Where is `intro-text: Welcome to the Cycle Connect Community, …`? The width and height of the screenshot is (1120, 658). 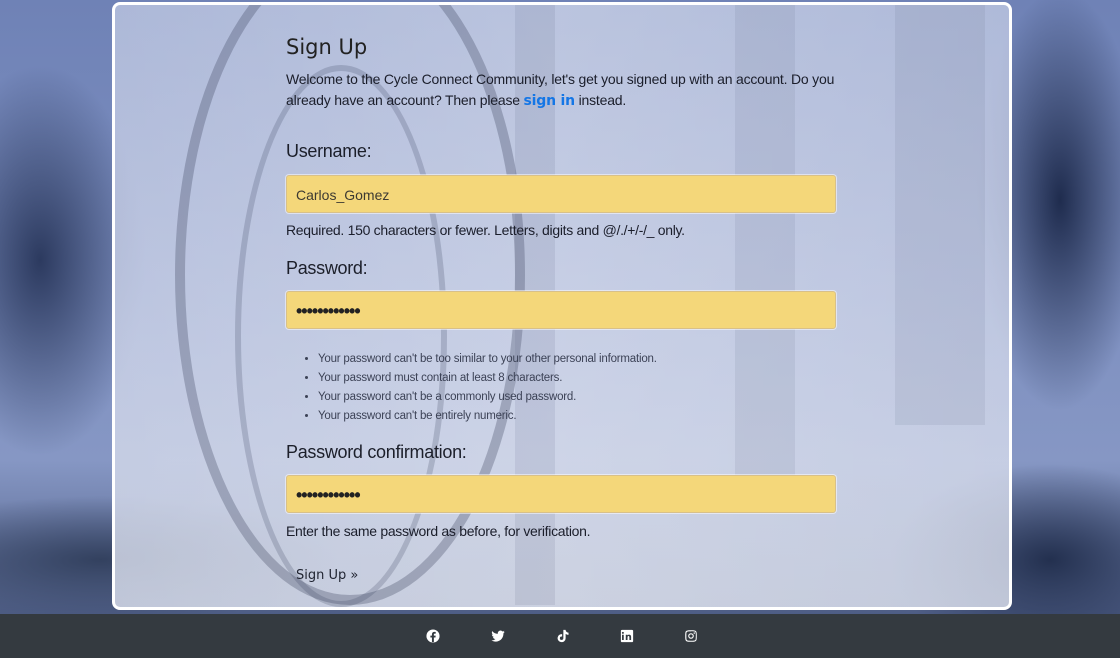
intro-text: Welcome to the Cycle Connect Community, … is located at coordinates (566, 90).